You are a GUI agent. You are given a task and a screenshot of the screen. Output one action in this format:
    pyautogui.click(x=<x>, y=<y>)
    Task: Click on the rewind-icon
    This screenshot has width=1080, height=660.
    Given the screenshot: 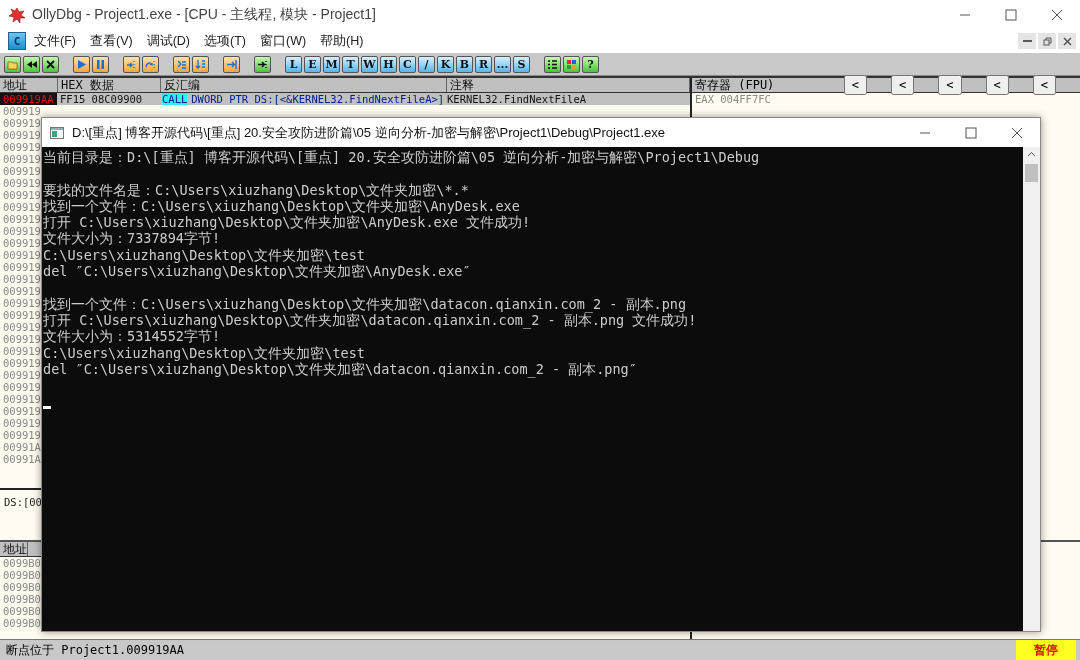 What is the action you would take?
    pyautogui.click(x=31, y=64)
    